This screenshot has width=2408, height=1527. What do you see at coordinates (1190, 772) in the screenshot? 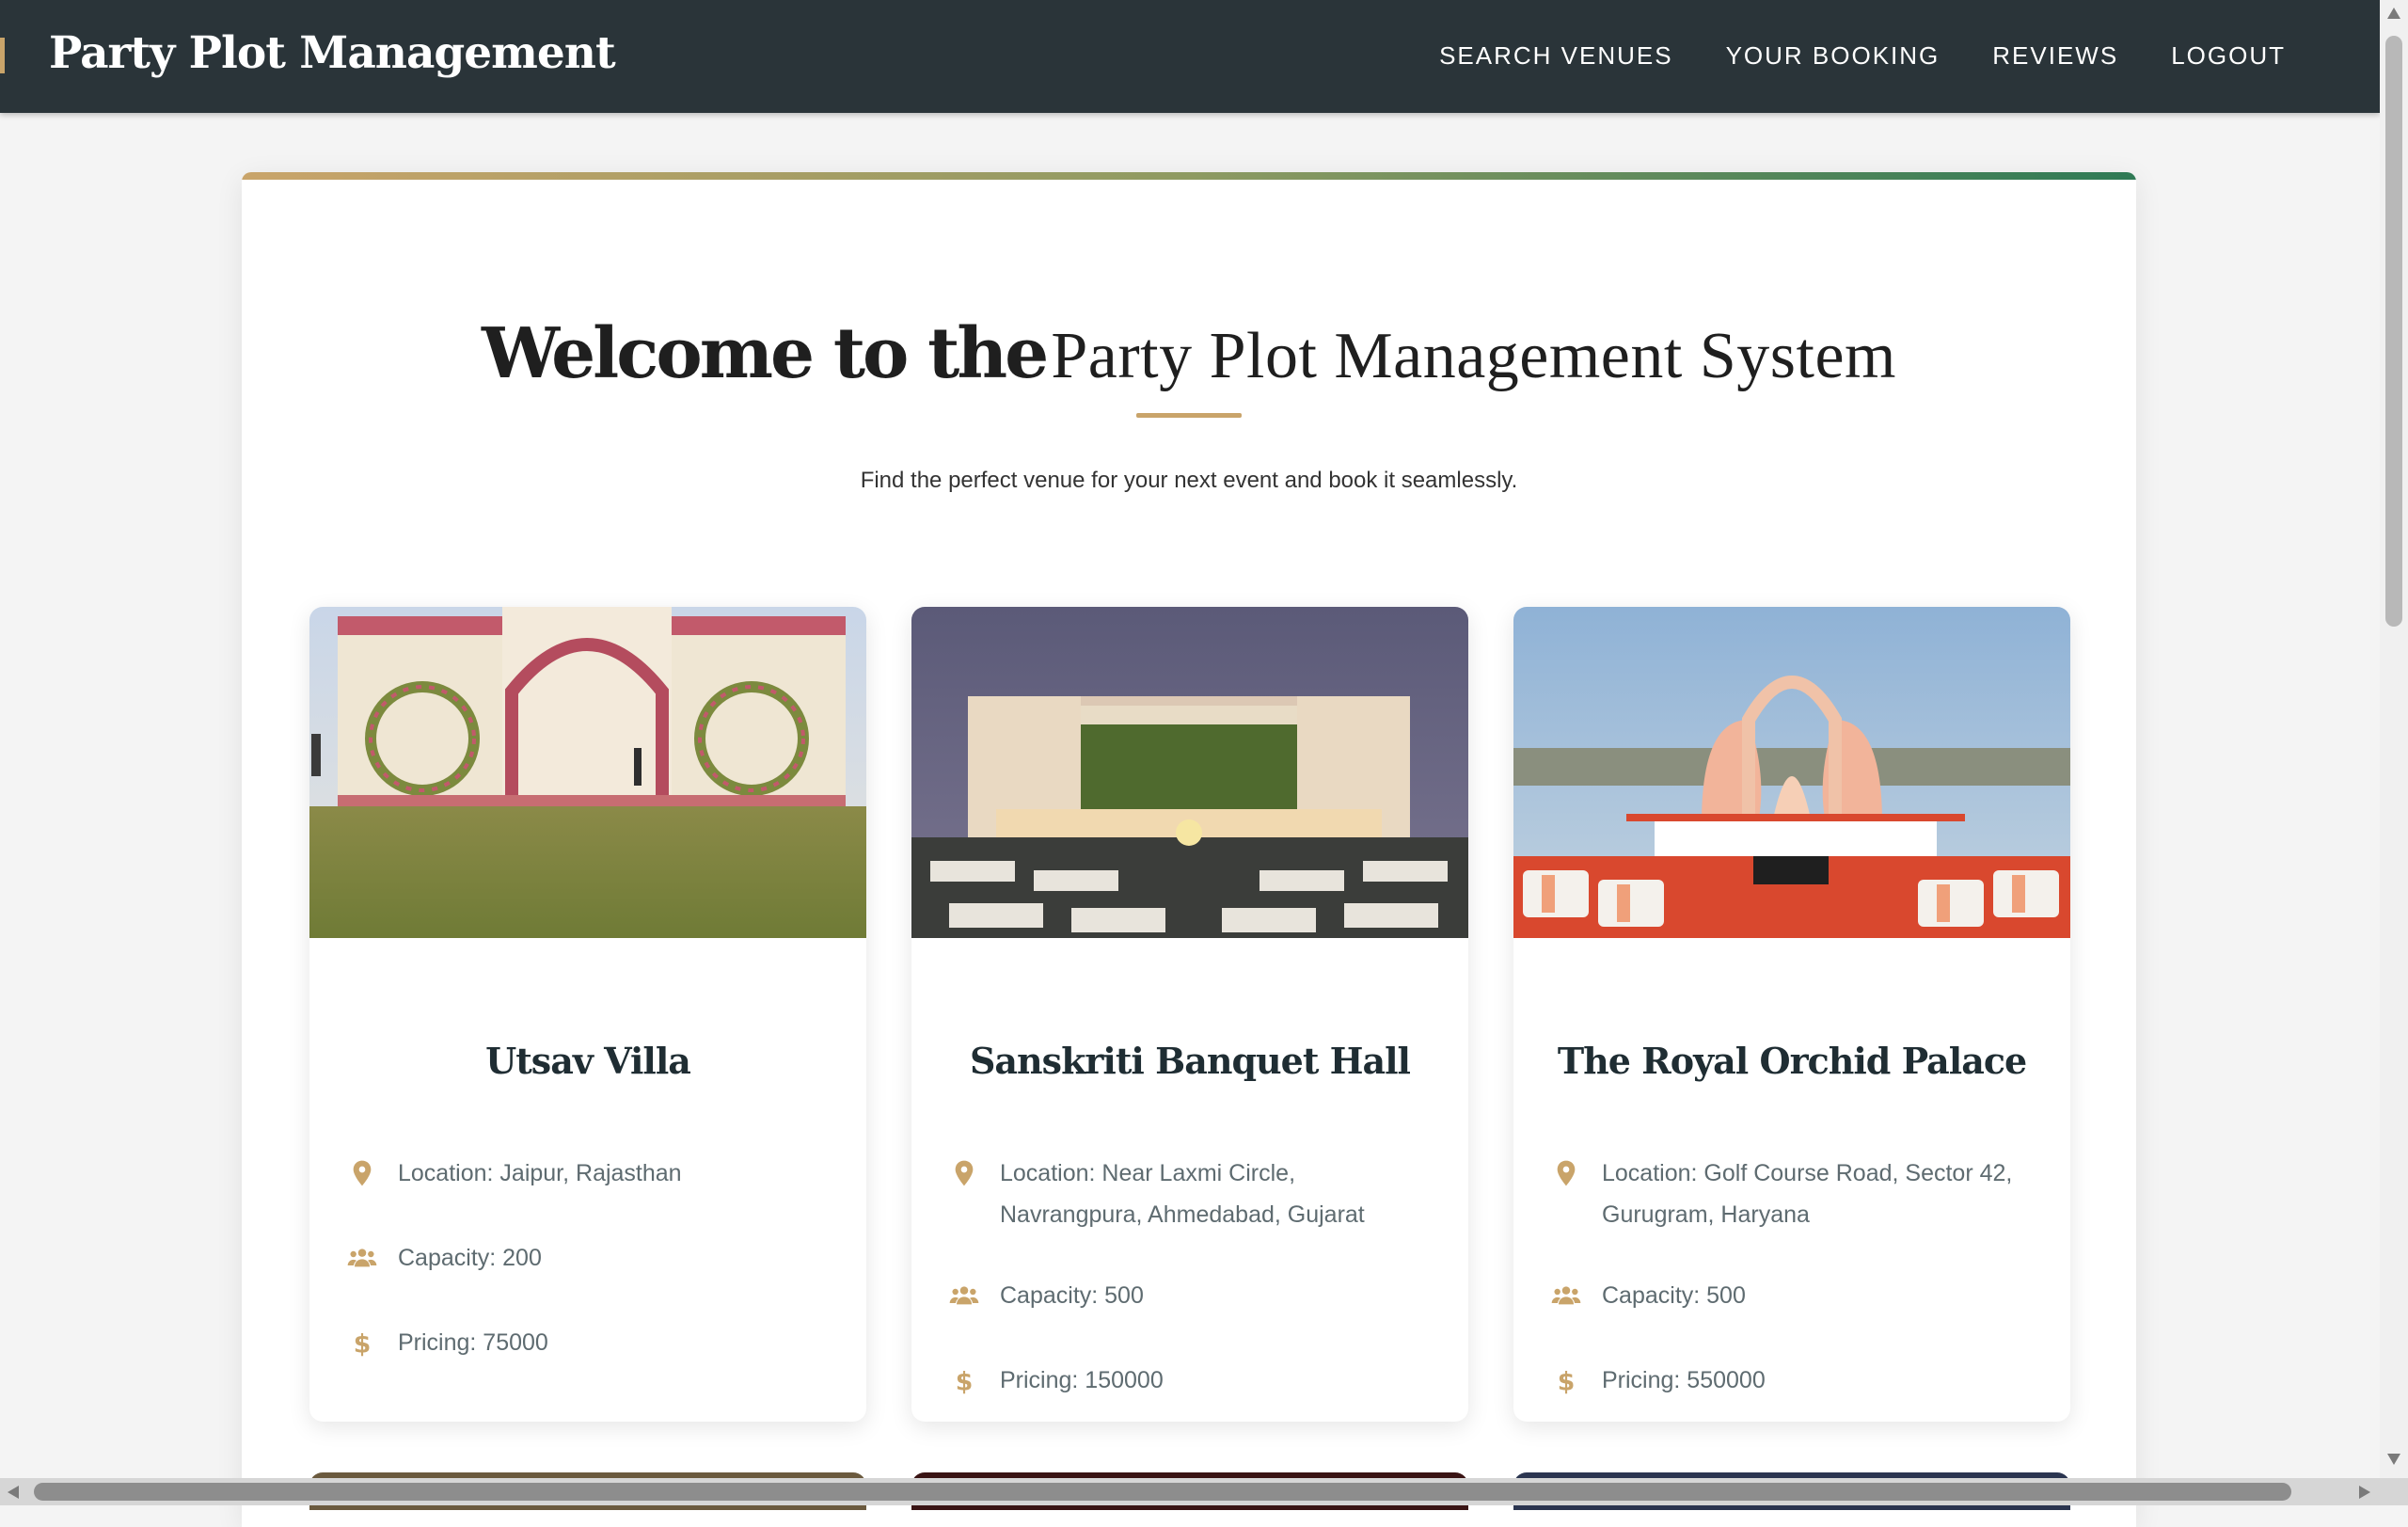
I see `venue-photo-night-stage` at bounding box center [1190, 772].